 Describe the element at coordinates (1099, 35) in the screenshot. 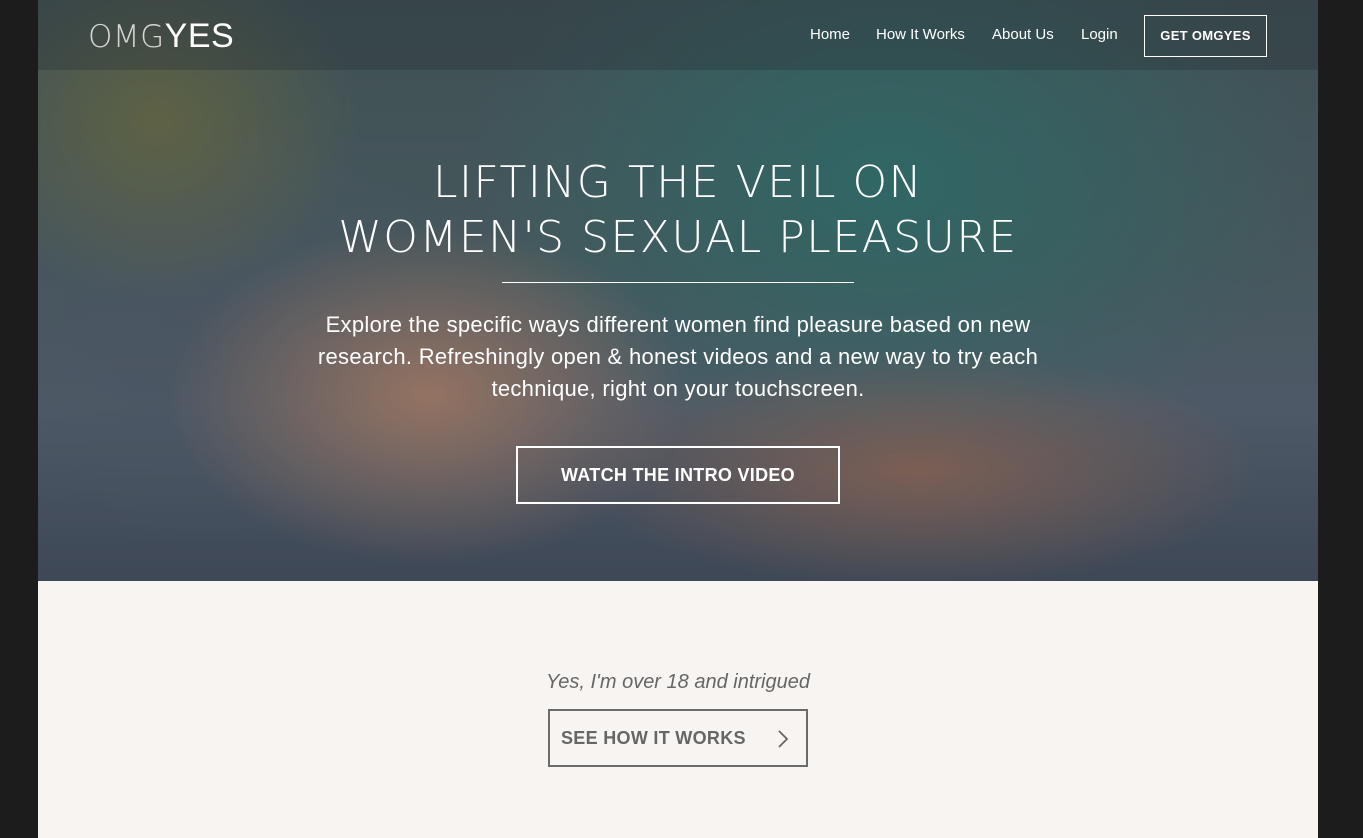

I see `nav-link-login: Login` at that location.